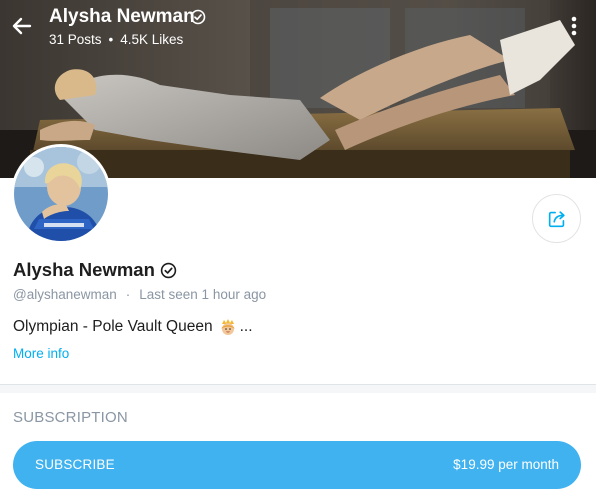 Image resolution: width=596 pixels, height=498 pixels. I want to click on posts-count: 31 Posts, so click(75, 39).